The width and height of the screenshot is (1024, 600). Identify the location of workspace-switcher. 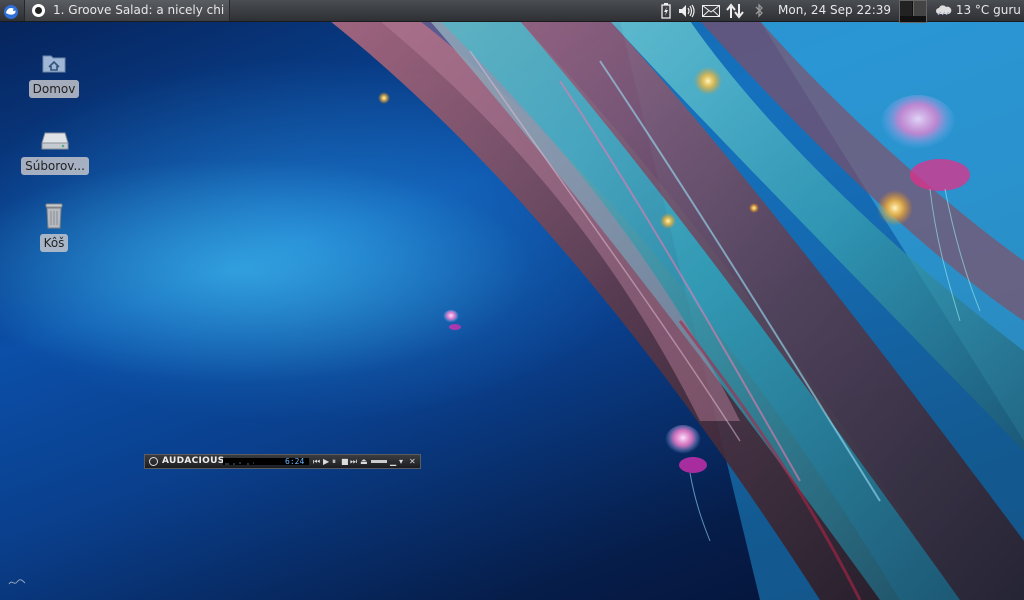
(913, 11).